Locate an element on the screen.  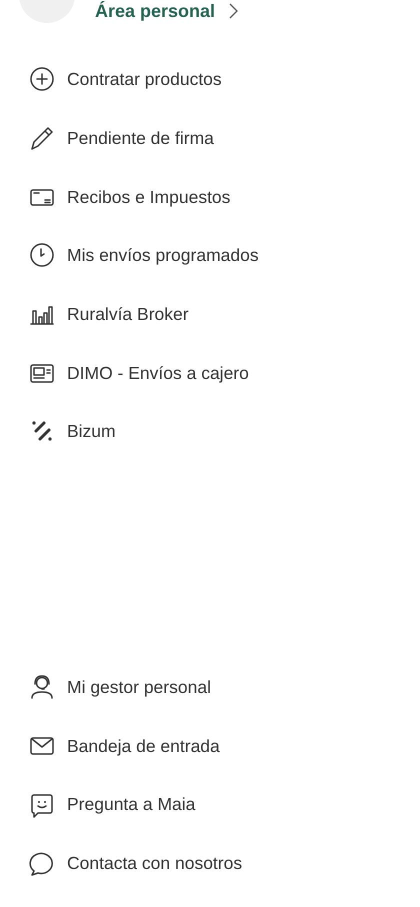
menu-item: Contacta con nosotros is located at coordinates (154, 863).